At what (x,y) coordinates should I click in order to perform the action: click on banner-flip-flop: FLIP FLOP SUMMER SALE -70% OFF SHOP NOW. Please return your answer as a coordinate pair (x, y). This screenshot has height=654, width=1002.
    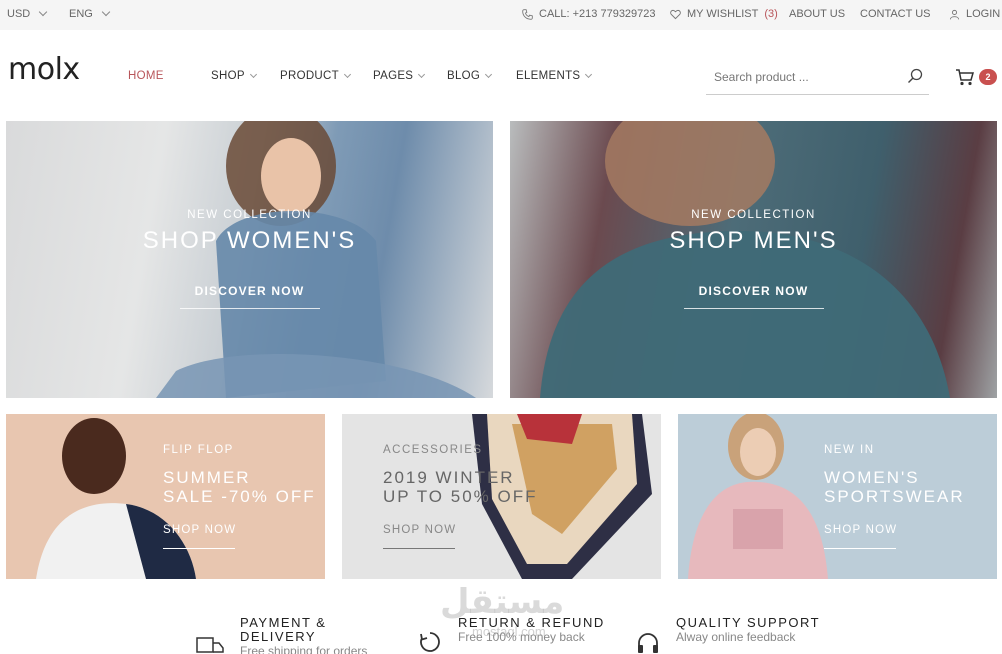
    Looking at the image, I should click on (165, 496).